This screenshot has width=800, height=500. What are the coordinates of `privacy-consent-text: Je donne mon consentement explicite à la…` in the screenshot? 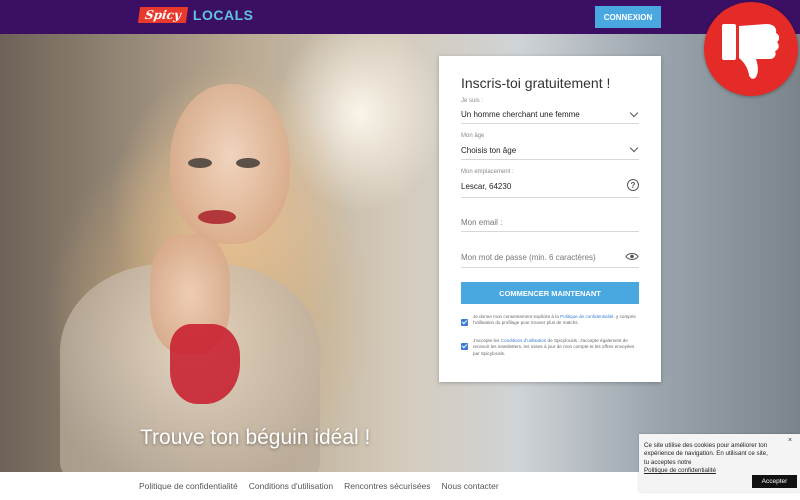 It's located at (557, 320).